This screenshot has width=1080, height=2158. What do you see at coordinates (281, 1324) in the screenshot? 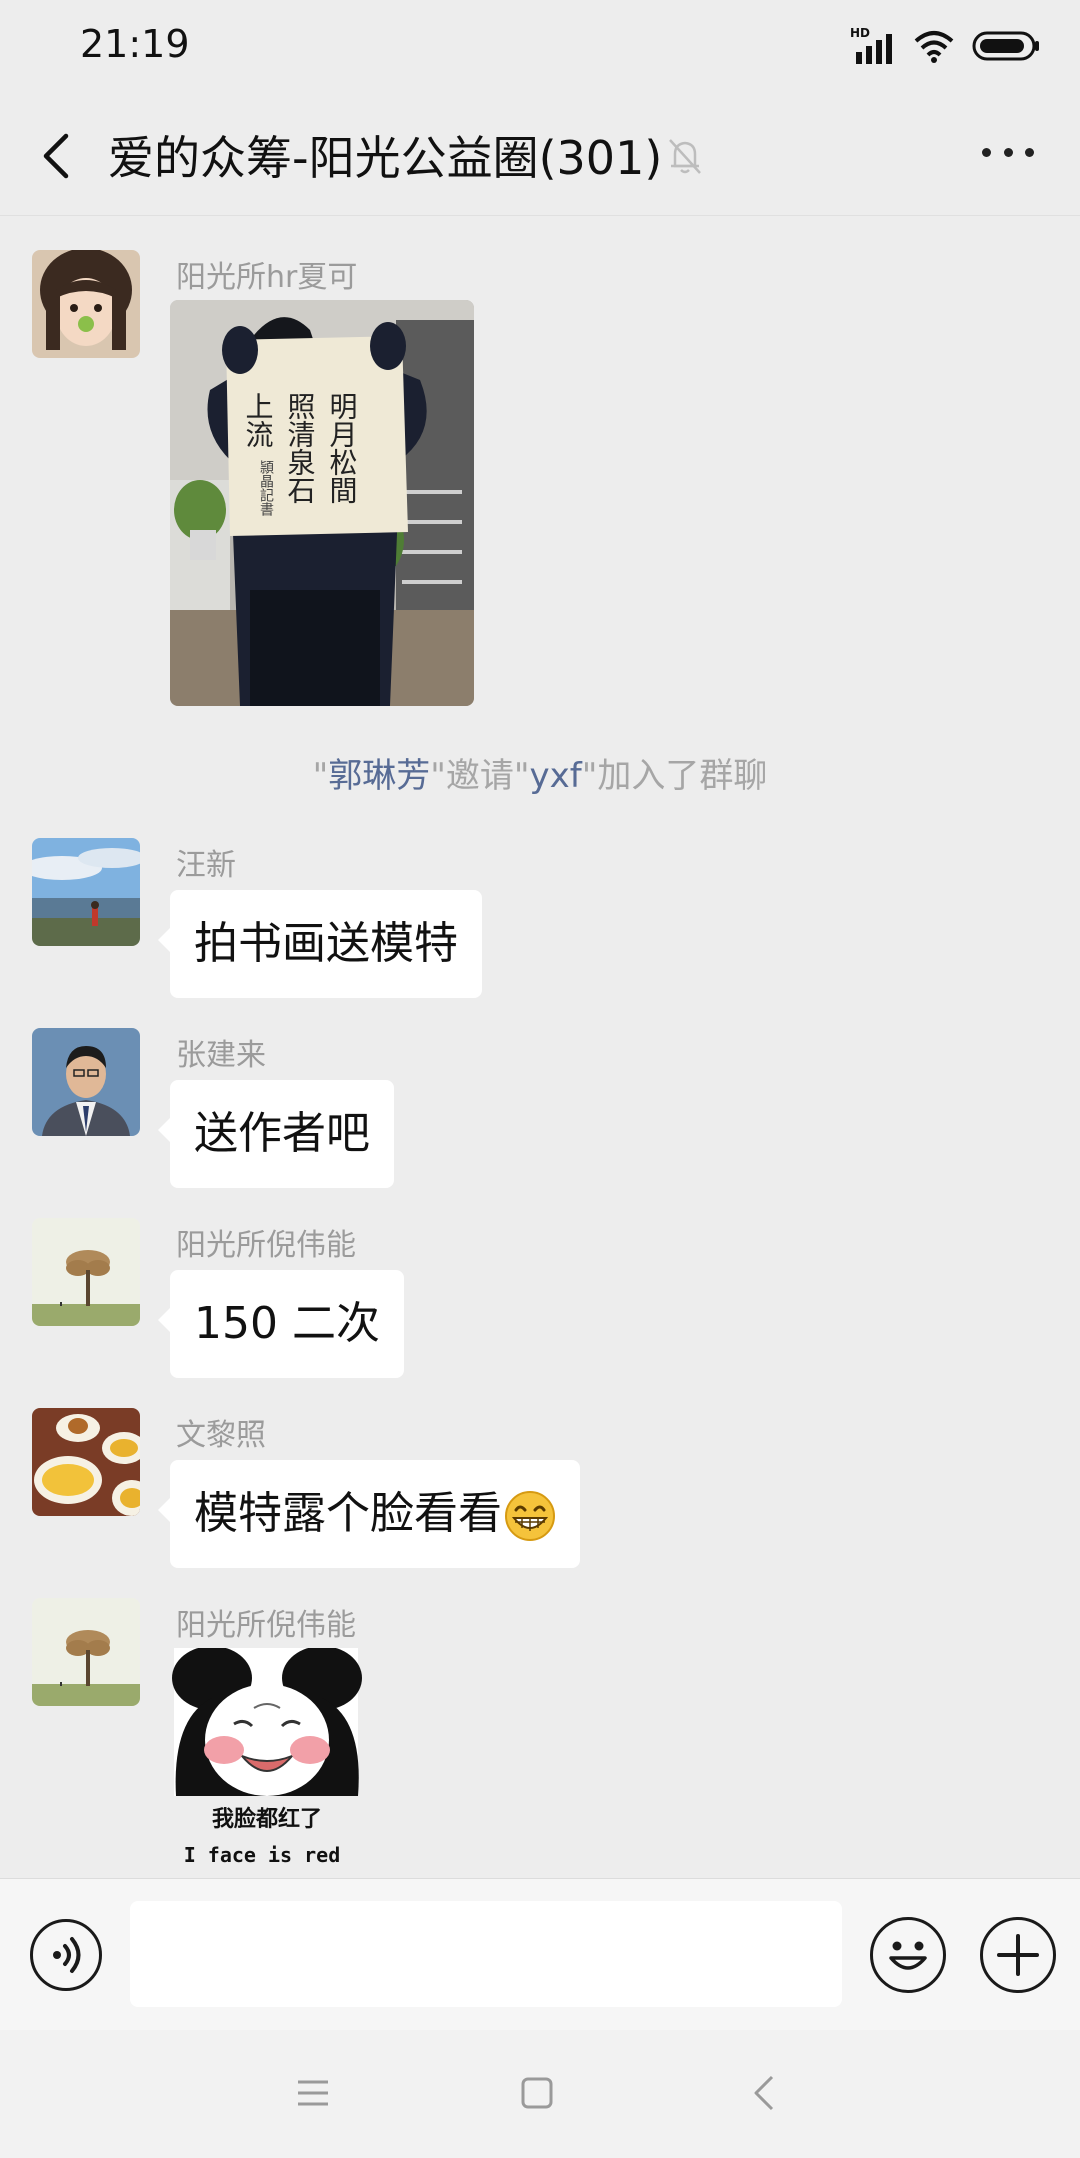
I see `message-bubble: 150 二次` at bounding box center [281, 1324].